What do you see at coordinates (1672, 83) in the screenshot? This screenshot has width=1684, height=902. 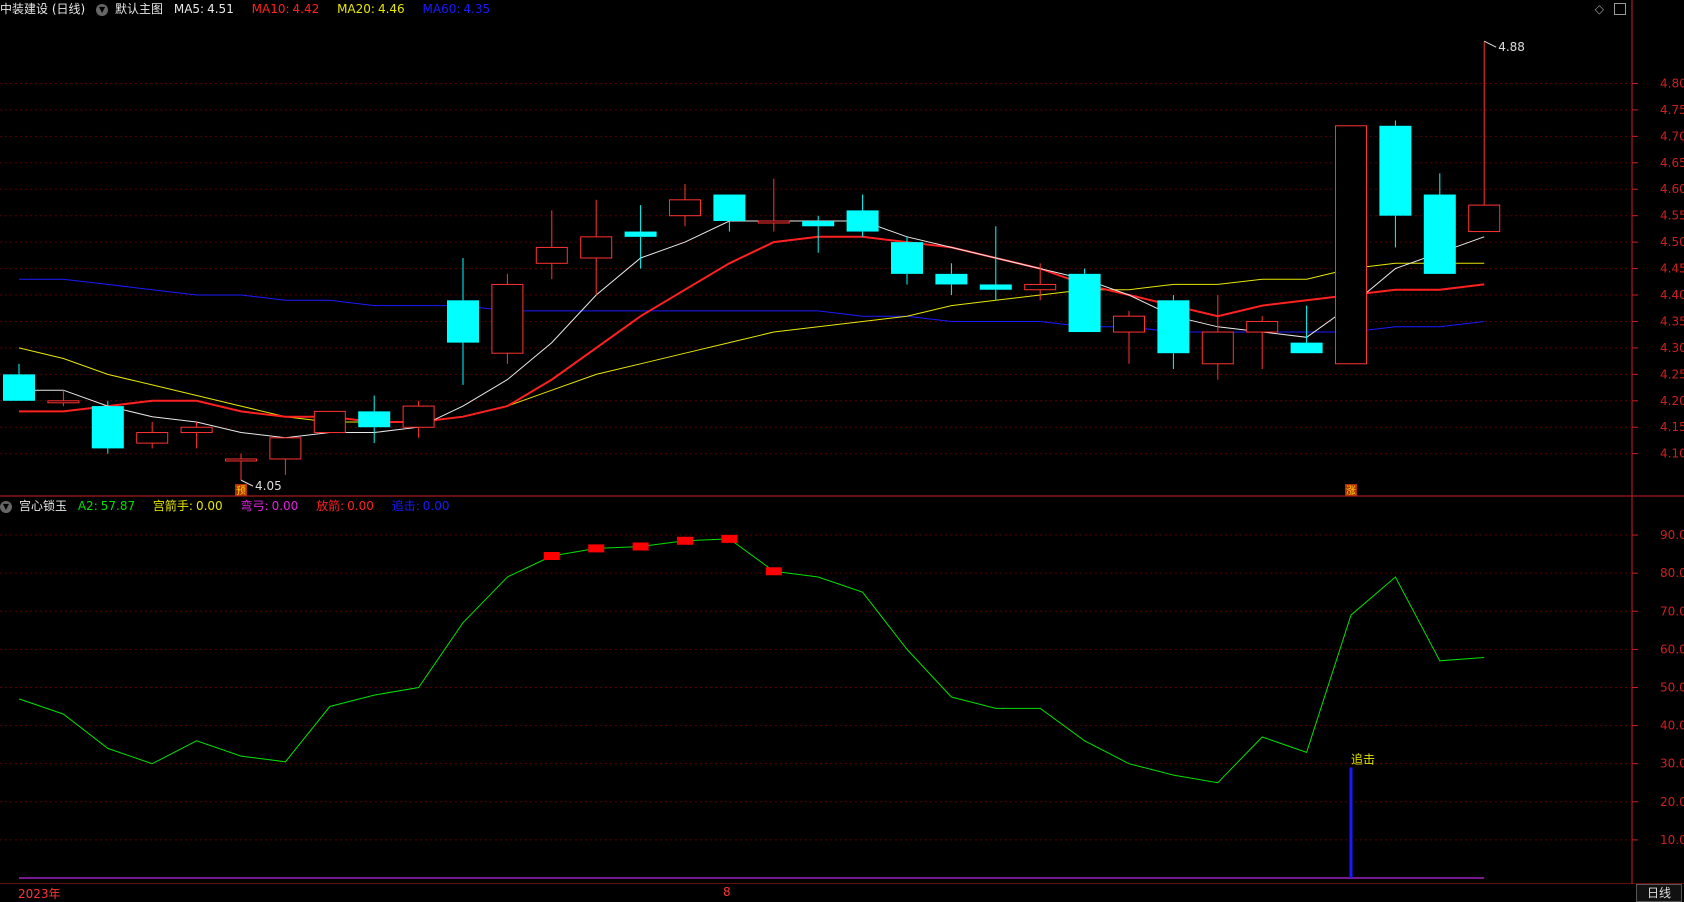 I see `price-tick-label: 4.80` at bounding box center [1672, 83].